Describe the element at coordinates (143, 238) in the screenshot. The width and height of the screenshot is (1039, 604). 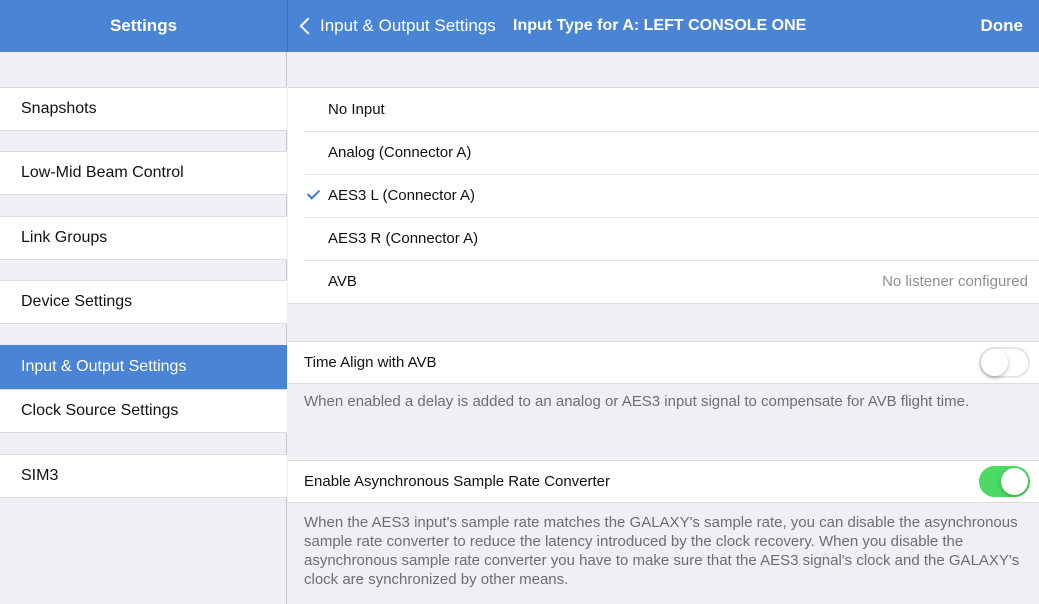
I see `sidebar-item-link-groups: Link Groups` at that location.